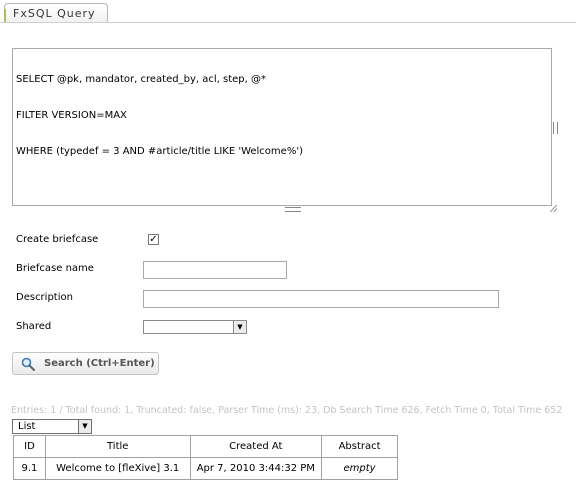 This screenshot has height=486, width=576. What do you see at coordinates (215, 270) in the screenshot?
I see `briefcase-name-input` at bounding box center [215, 270].